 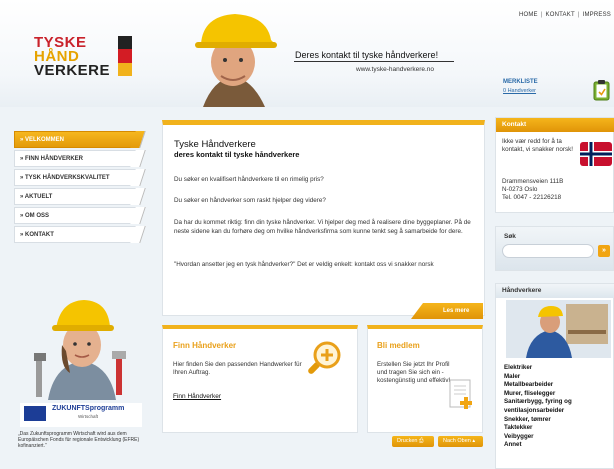 I want to click on header-website: www.tyske-handverkere.no, so click(x=395, y=69).